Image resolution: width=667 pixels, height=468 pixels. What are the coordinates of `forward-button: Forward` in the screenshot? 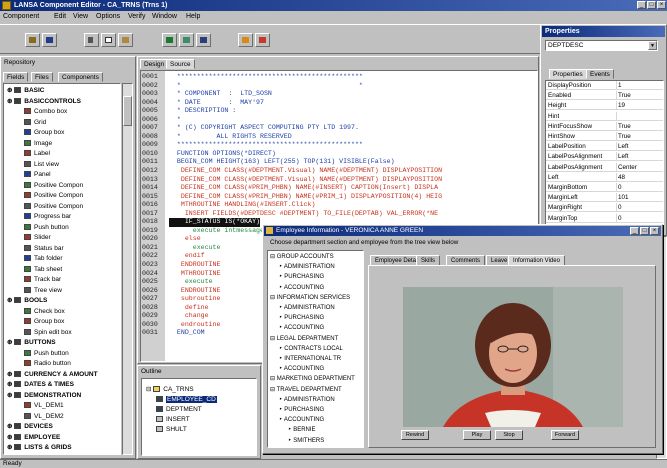 It's located at (565, 435).